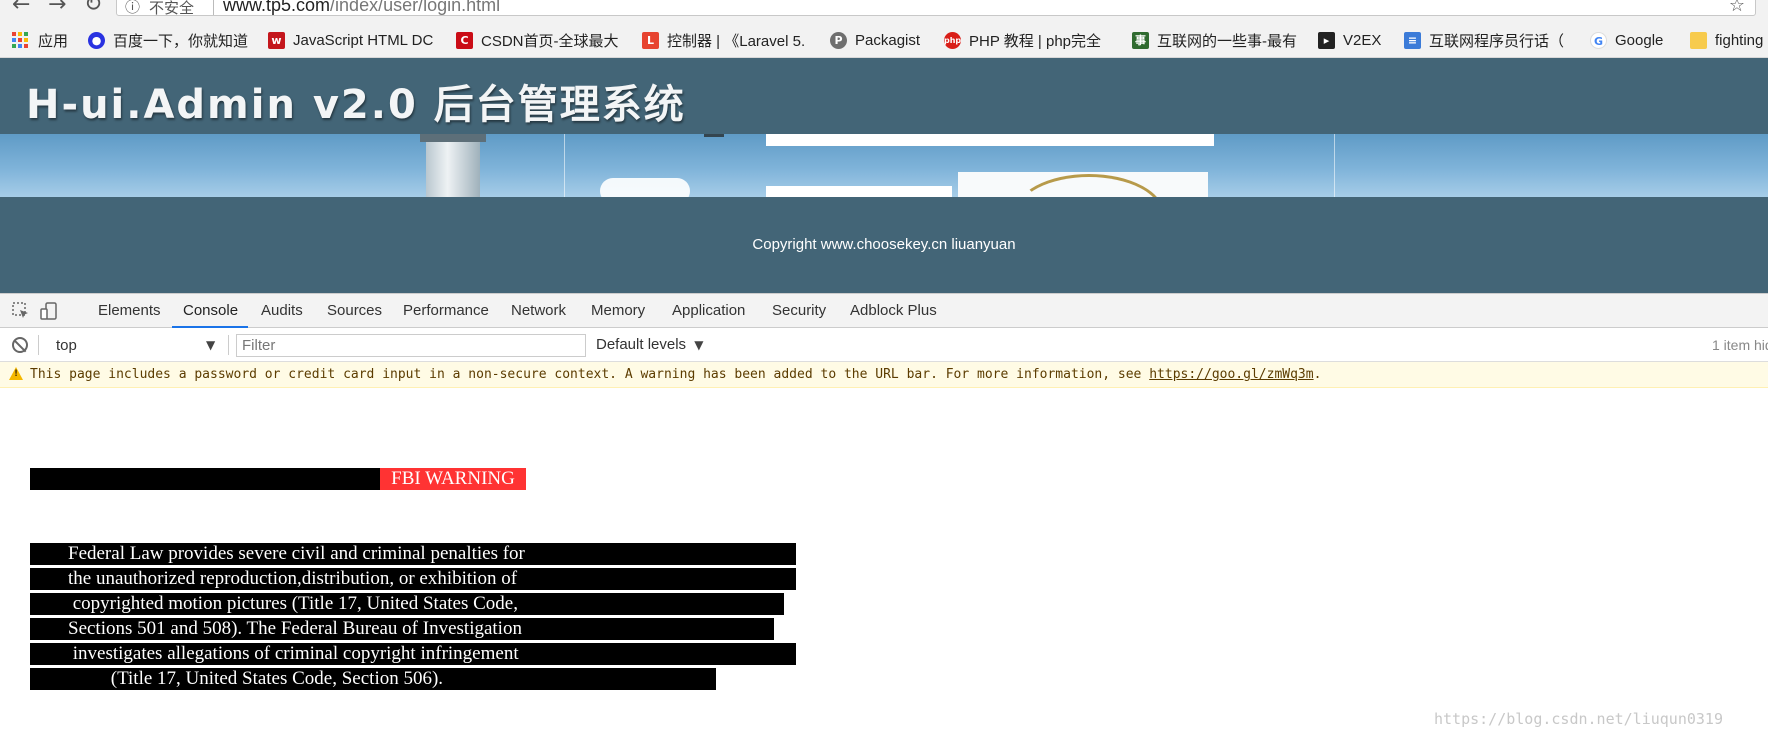 Image resolution: width=1768 pixels, height=742 pixels. Describe the element at coordinates (1035, 41) in the screenshot. I see `bookmark-label: PHP 教程 | php完全` at that location.